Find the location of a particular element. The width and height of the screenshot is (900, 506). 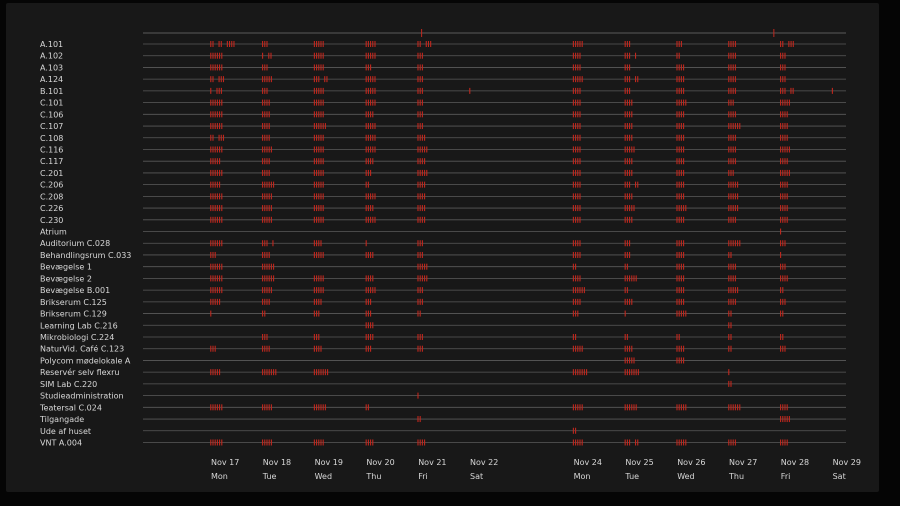

room-label: A.124 is located at coordinates (51, 79).